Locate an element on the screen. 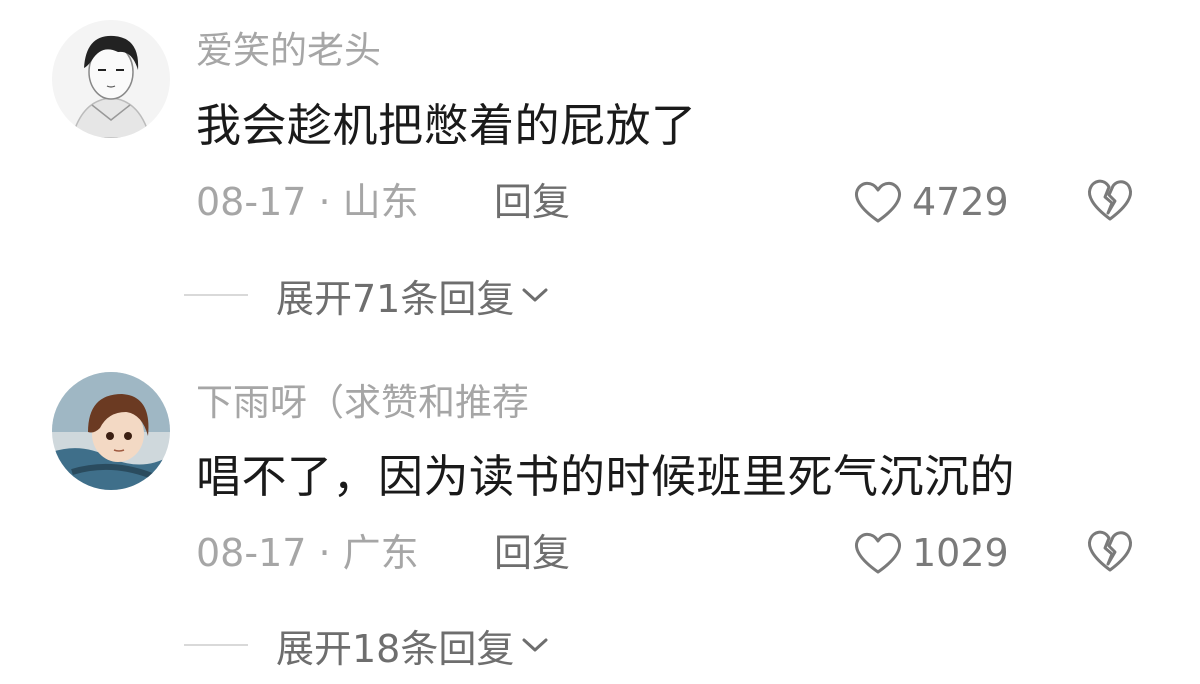  expand-replies-row: 展开71条回复 is located at coordinates (400, 295).